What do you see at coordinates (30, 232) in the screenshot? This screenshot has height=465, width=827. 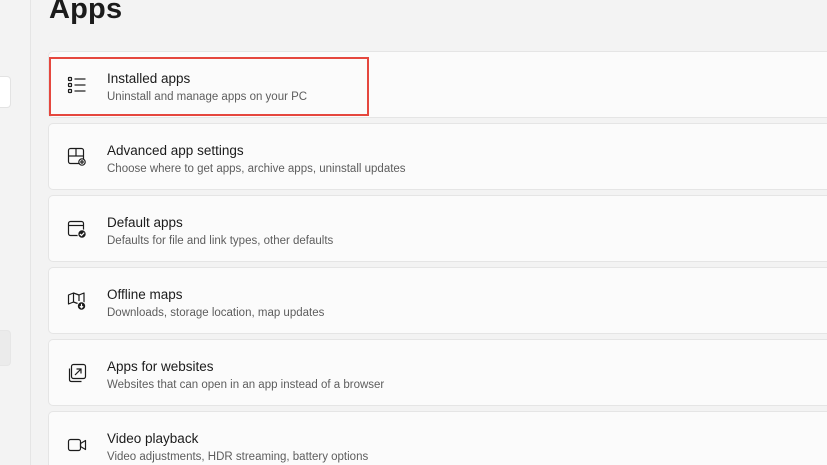 I see `content-divider` at bounding box center [30, 232].